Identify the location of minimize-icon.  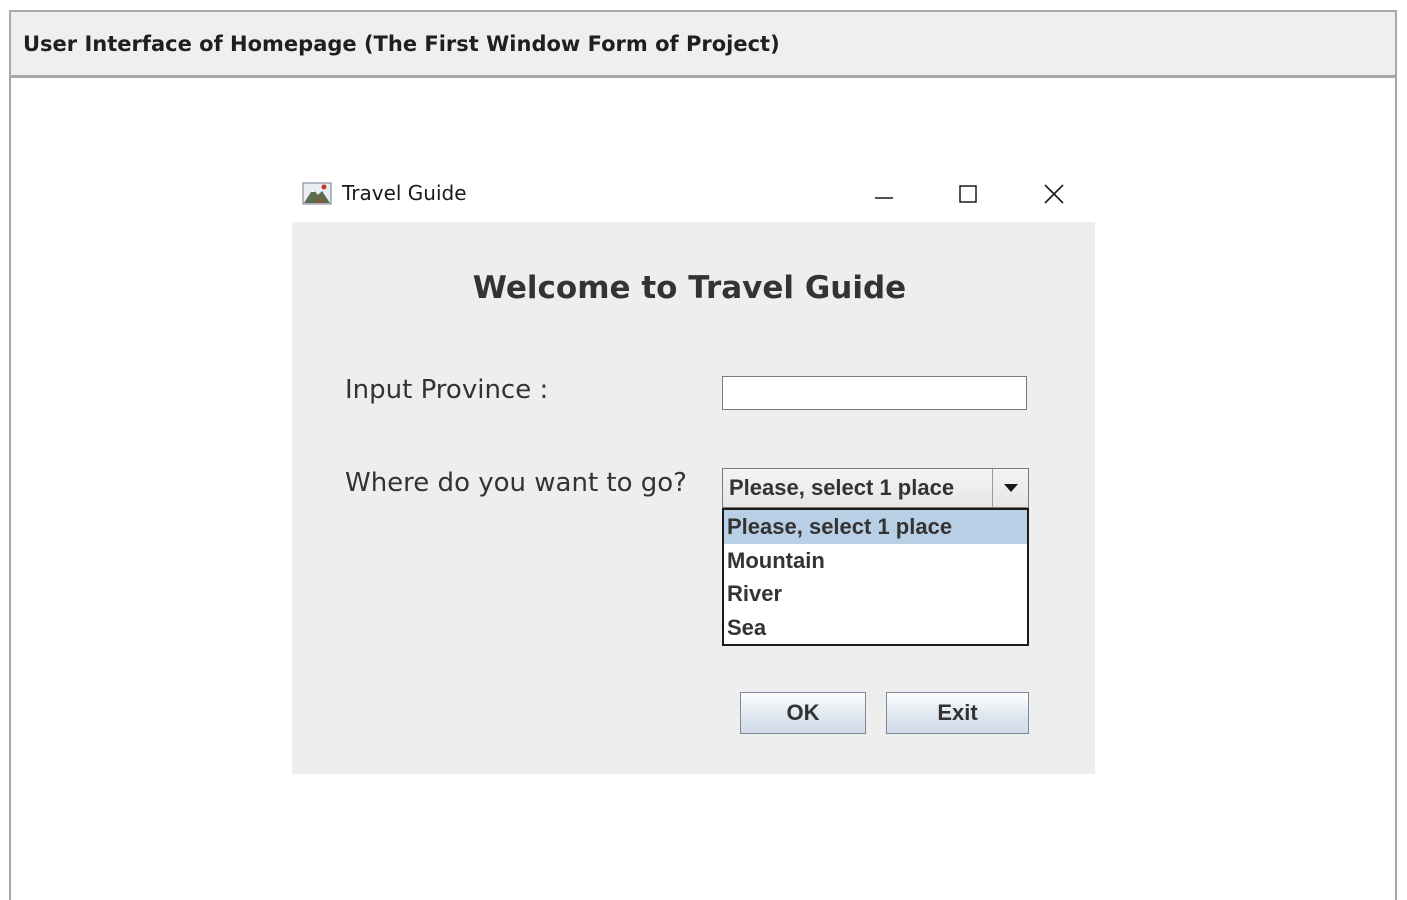
(884, 194).